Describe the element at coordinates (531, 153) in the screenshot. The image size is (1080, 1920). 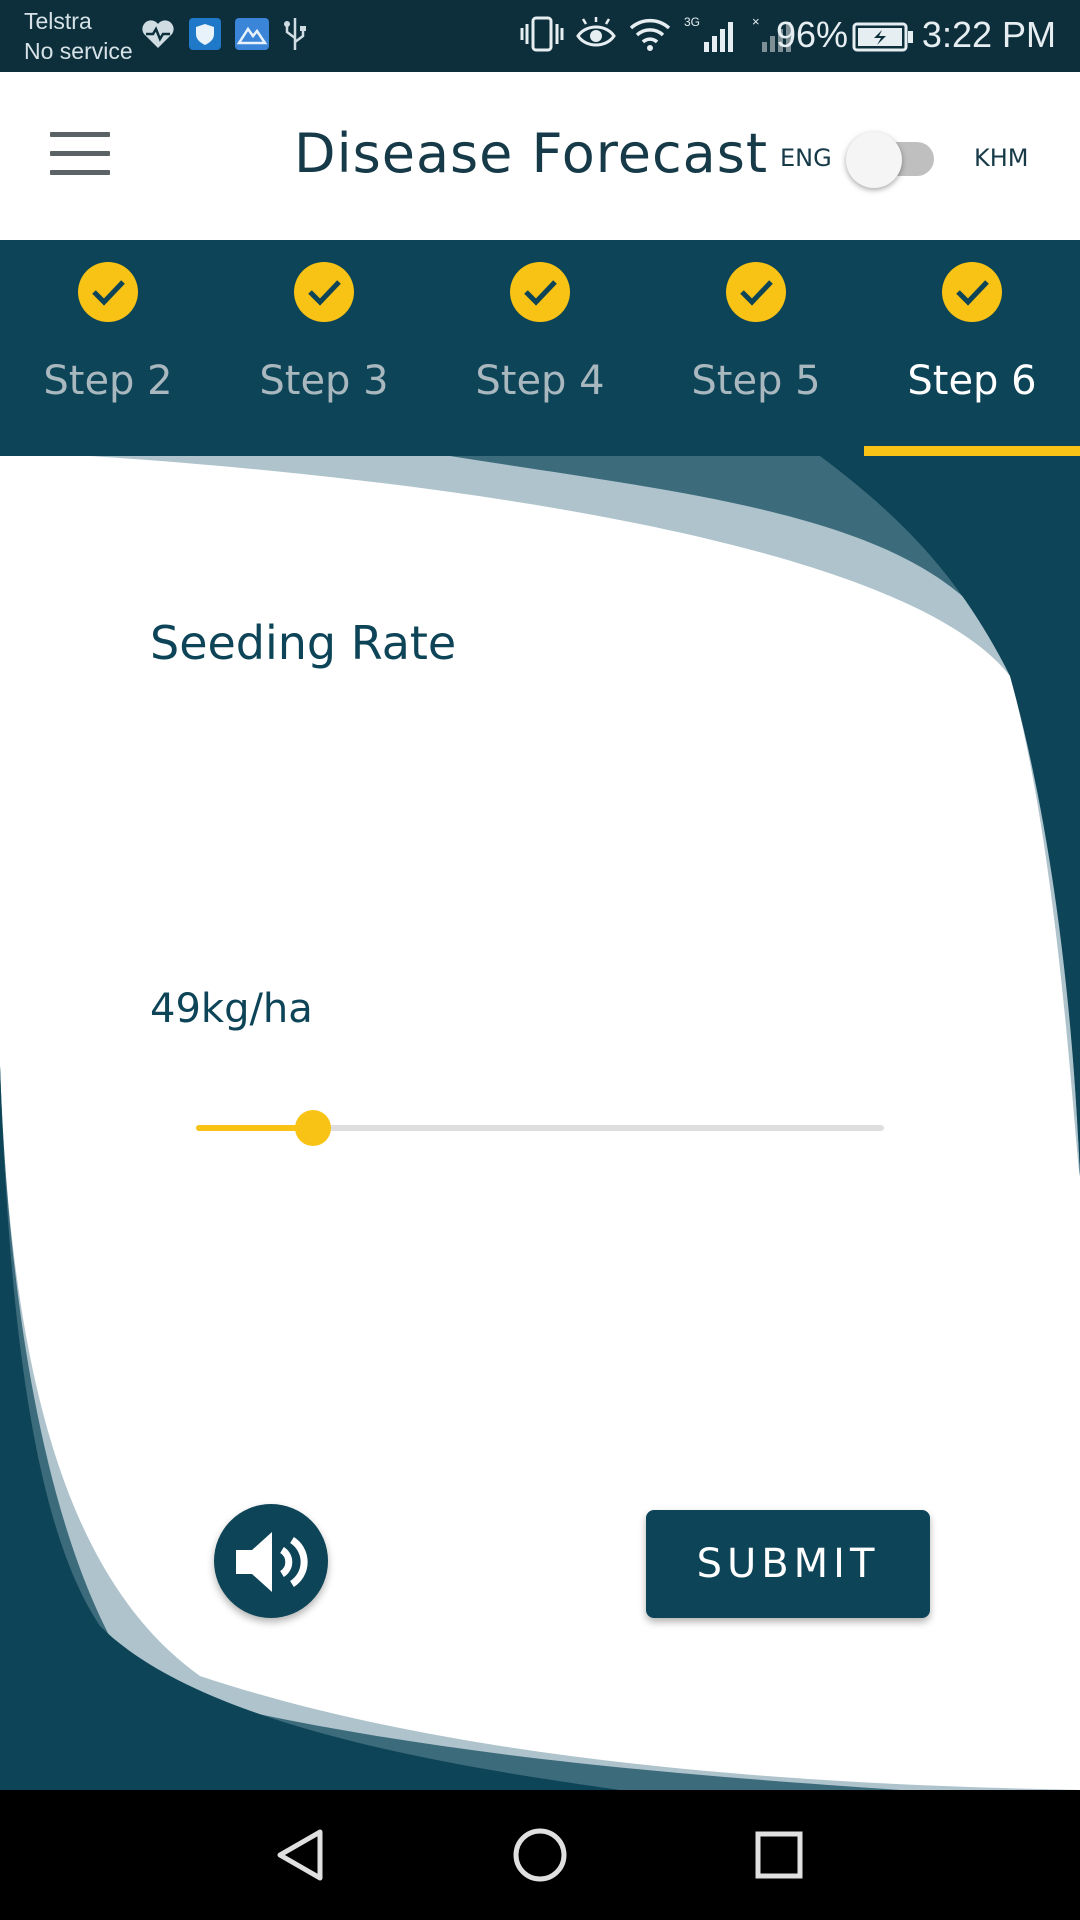
I see `page-title: Disease Forecast` at that location.